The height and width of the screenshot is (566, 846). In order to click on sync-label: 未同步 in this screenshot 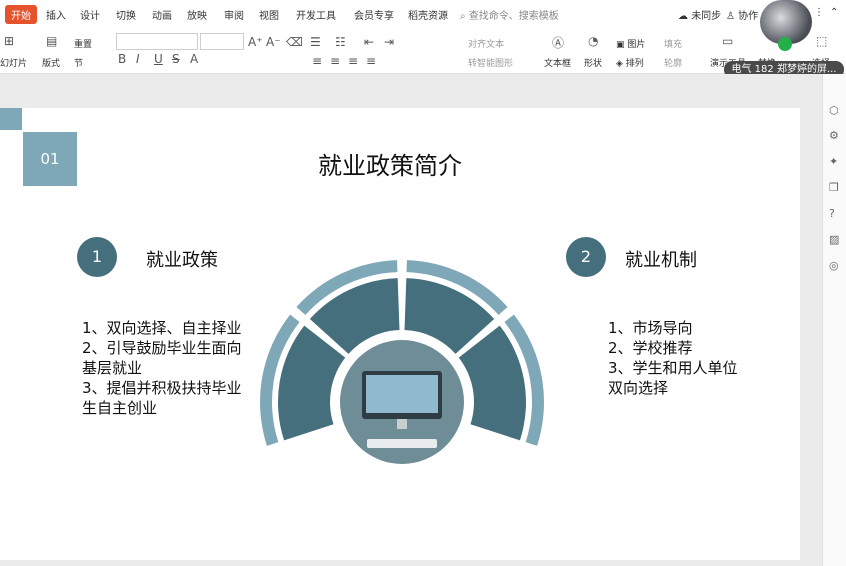, I will do `click(706, 16)`.